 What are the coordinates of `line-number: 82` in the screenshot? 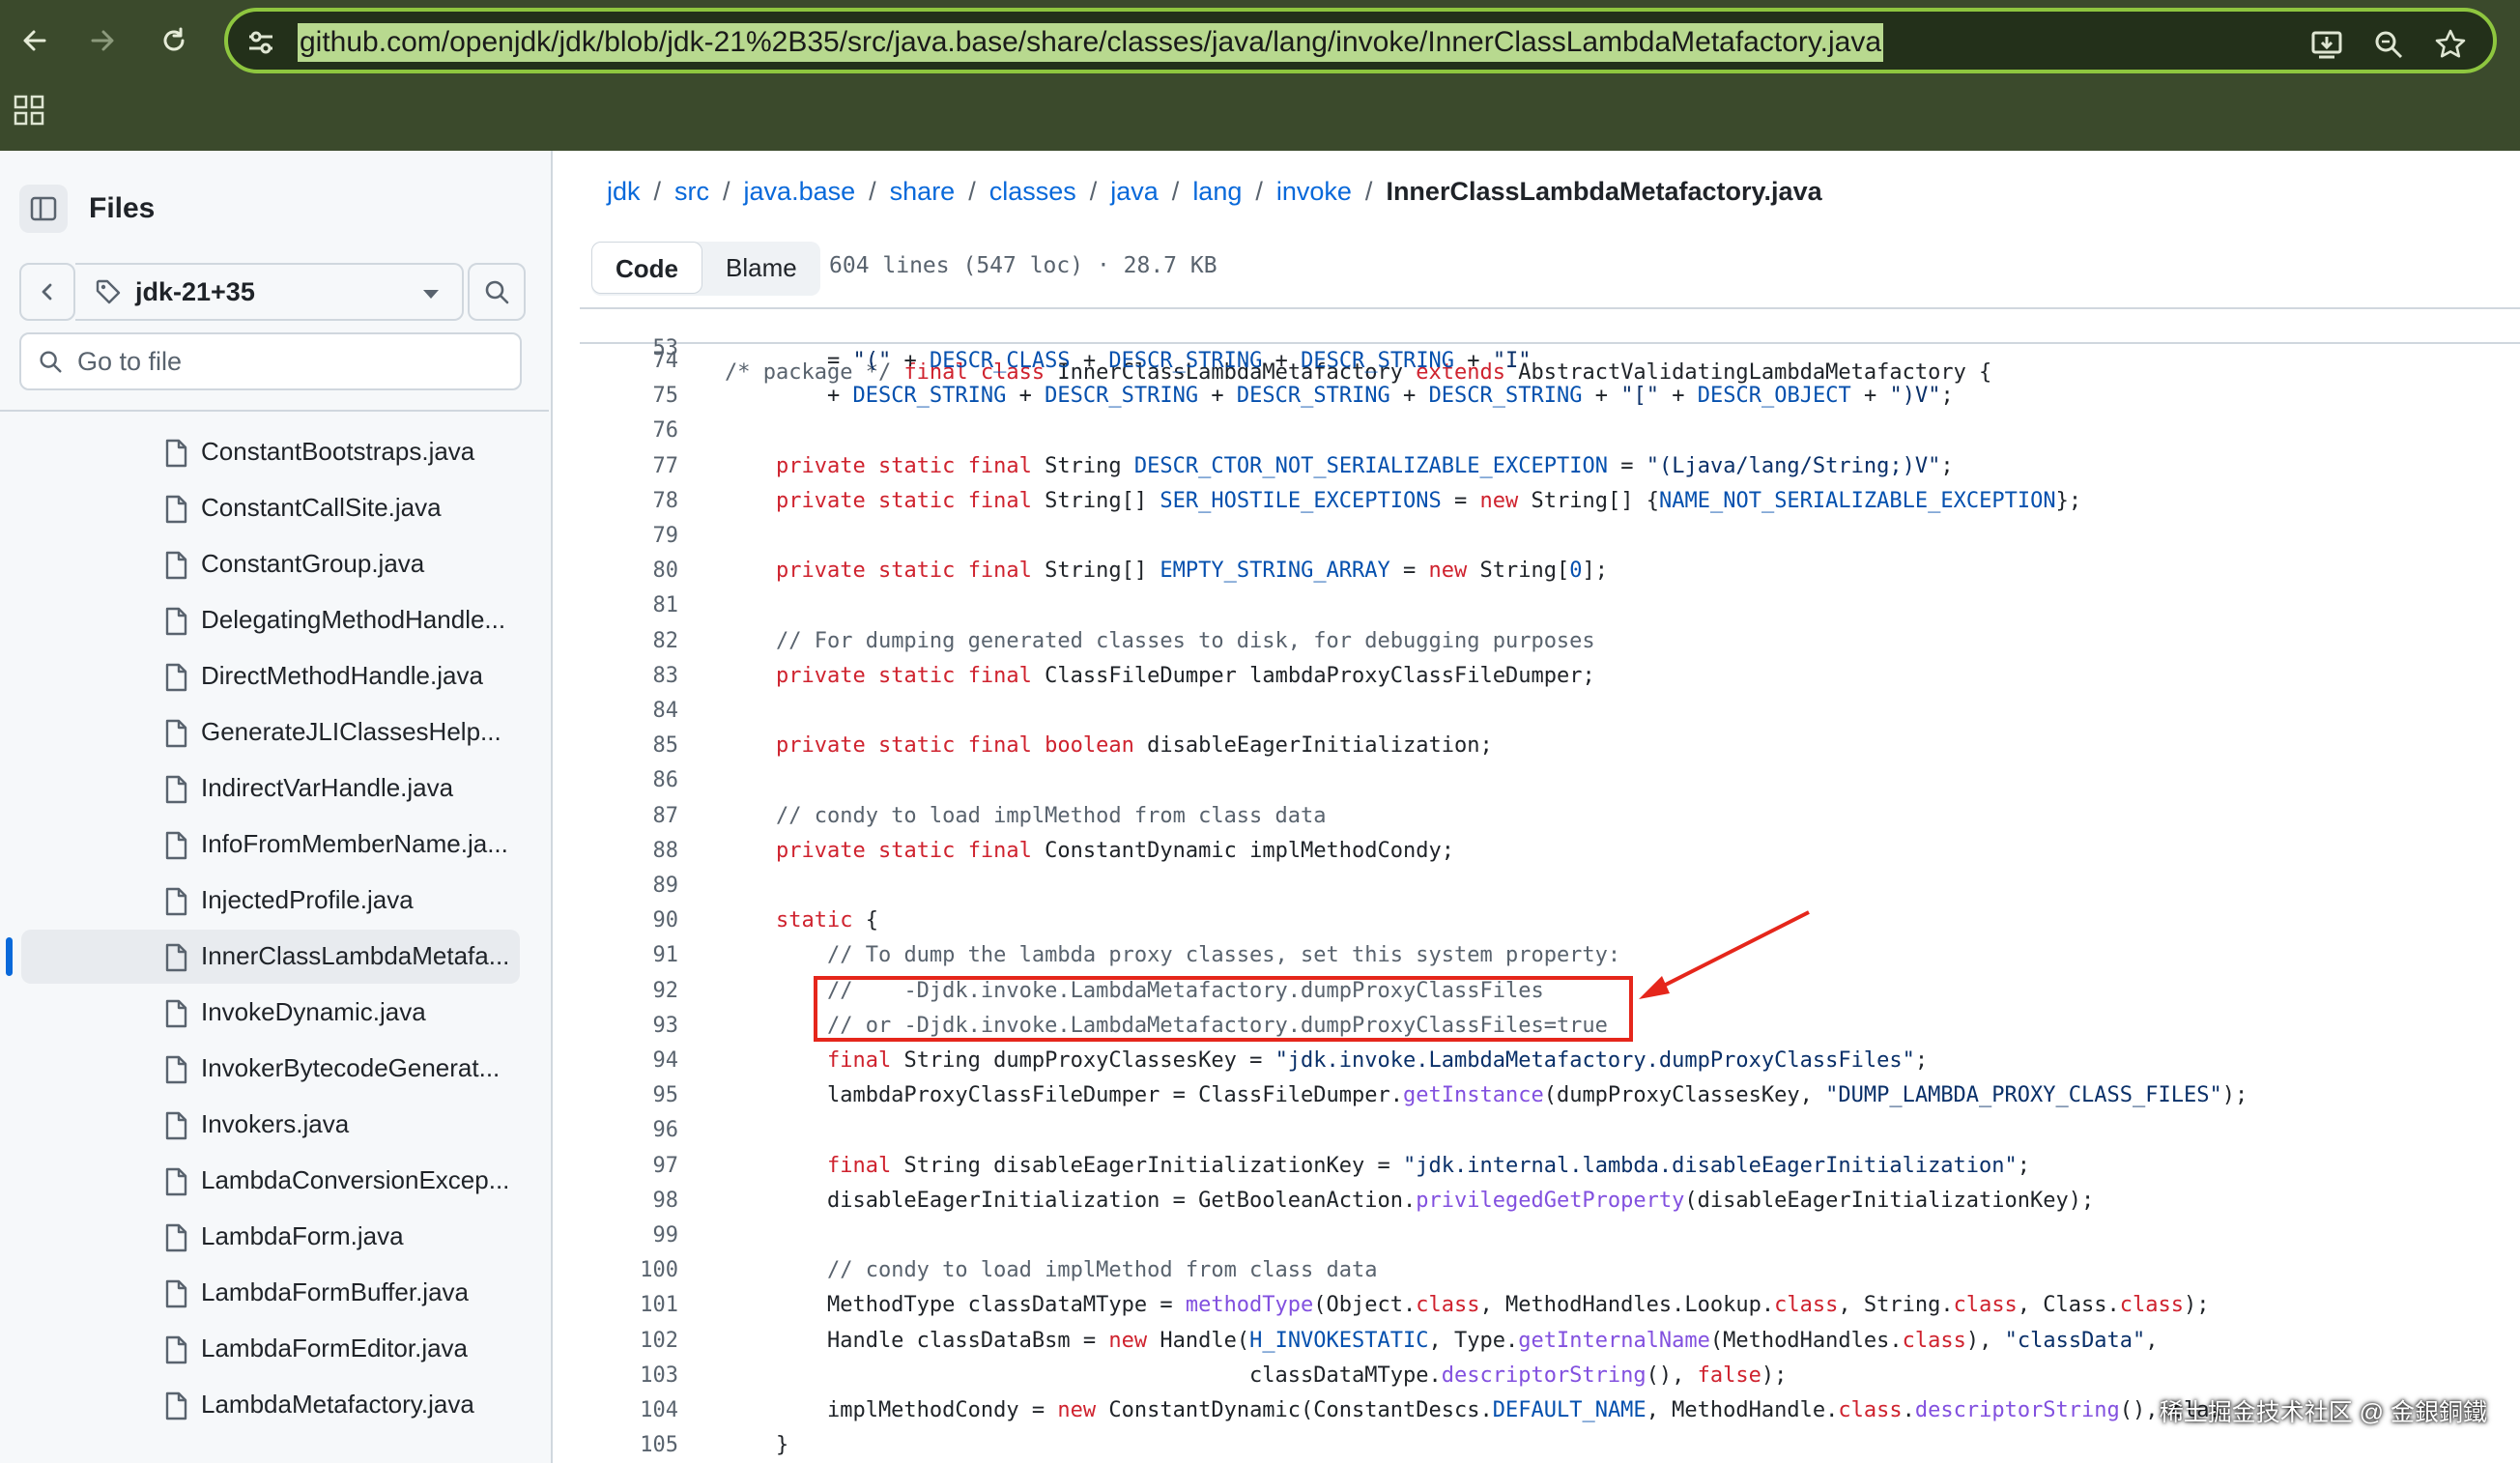 It's located at (629, 641).